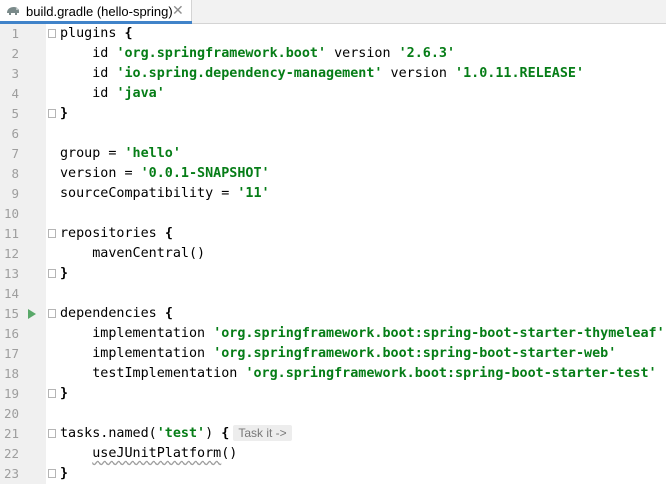  Describe the element at coordinates (15, 53) in the screenshot. I see `line-number: 2` at that location.